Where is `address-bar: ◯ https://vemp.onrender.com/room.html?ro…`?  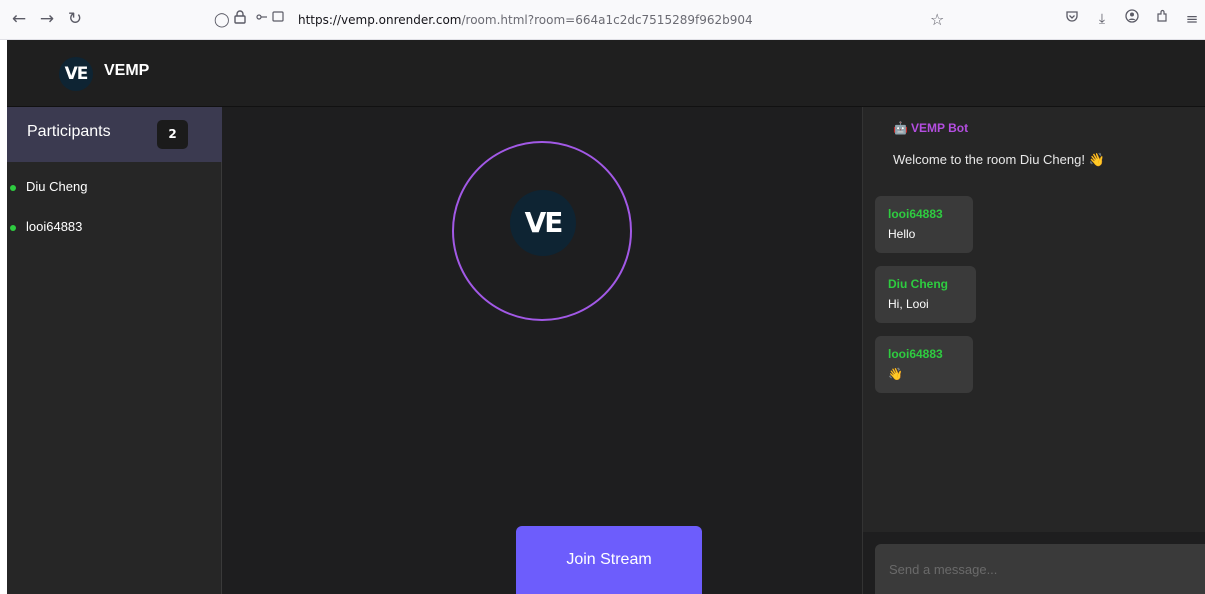
address-bar: ◯ https://vemp.onrender.com/room.html?ro… is located at coordinates (580, 20).